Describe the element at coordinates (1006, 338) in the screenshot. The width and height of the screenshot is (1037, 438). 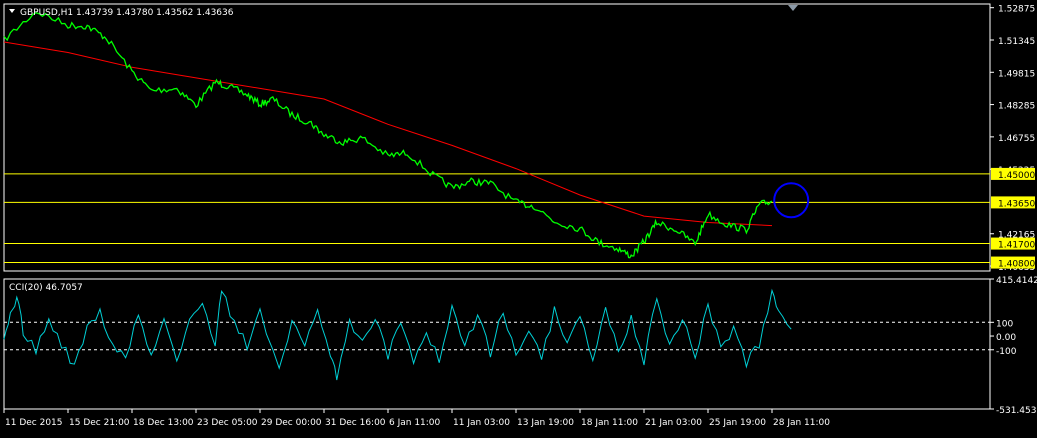
I see `cci-y-tick-label: 0.00` at that location.